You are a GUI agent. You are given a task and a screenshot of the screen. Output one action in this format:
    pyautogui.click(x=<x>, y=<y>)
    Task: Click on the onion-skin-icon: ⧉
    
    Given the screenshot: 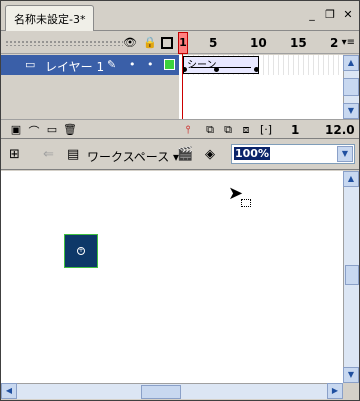 What is the action you would take?
    pyautogui.click(x=210, y=130)
    